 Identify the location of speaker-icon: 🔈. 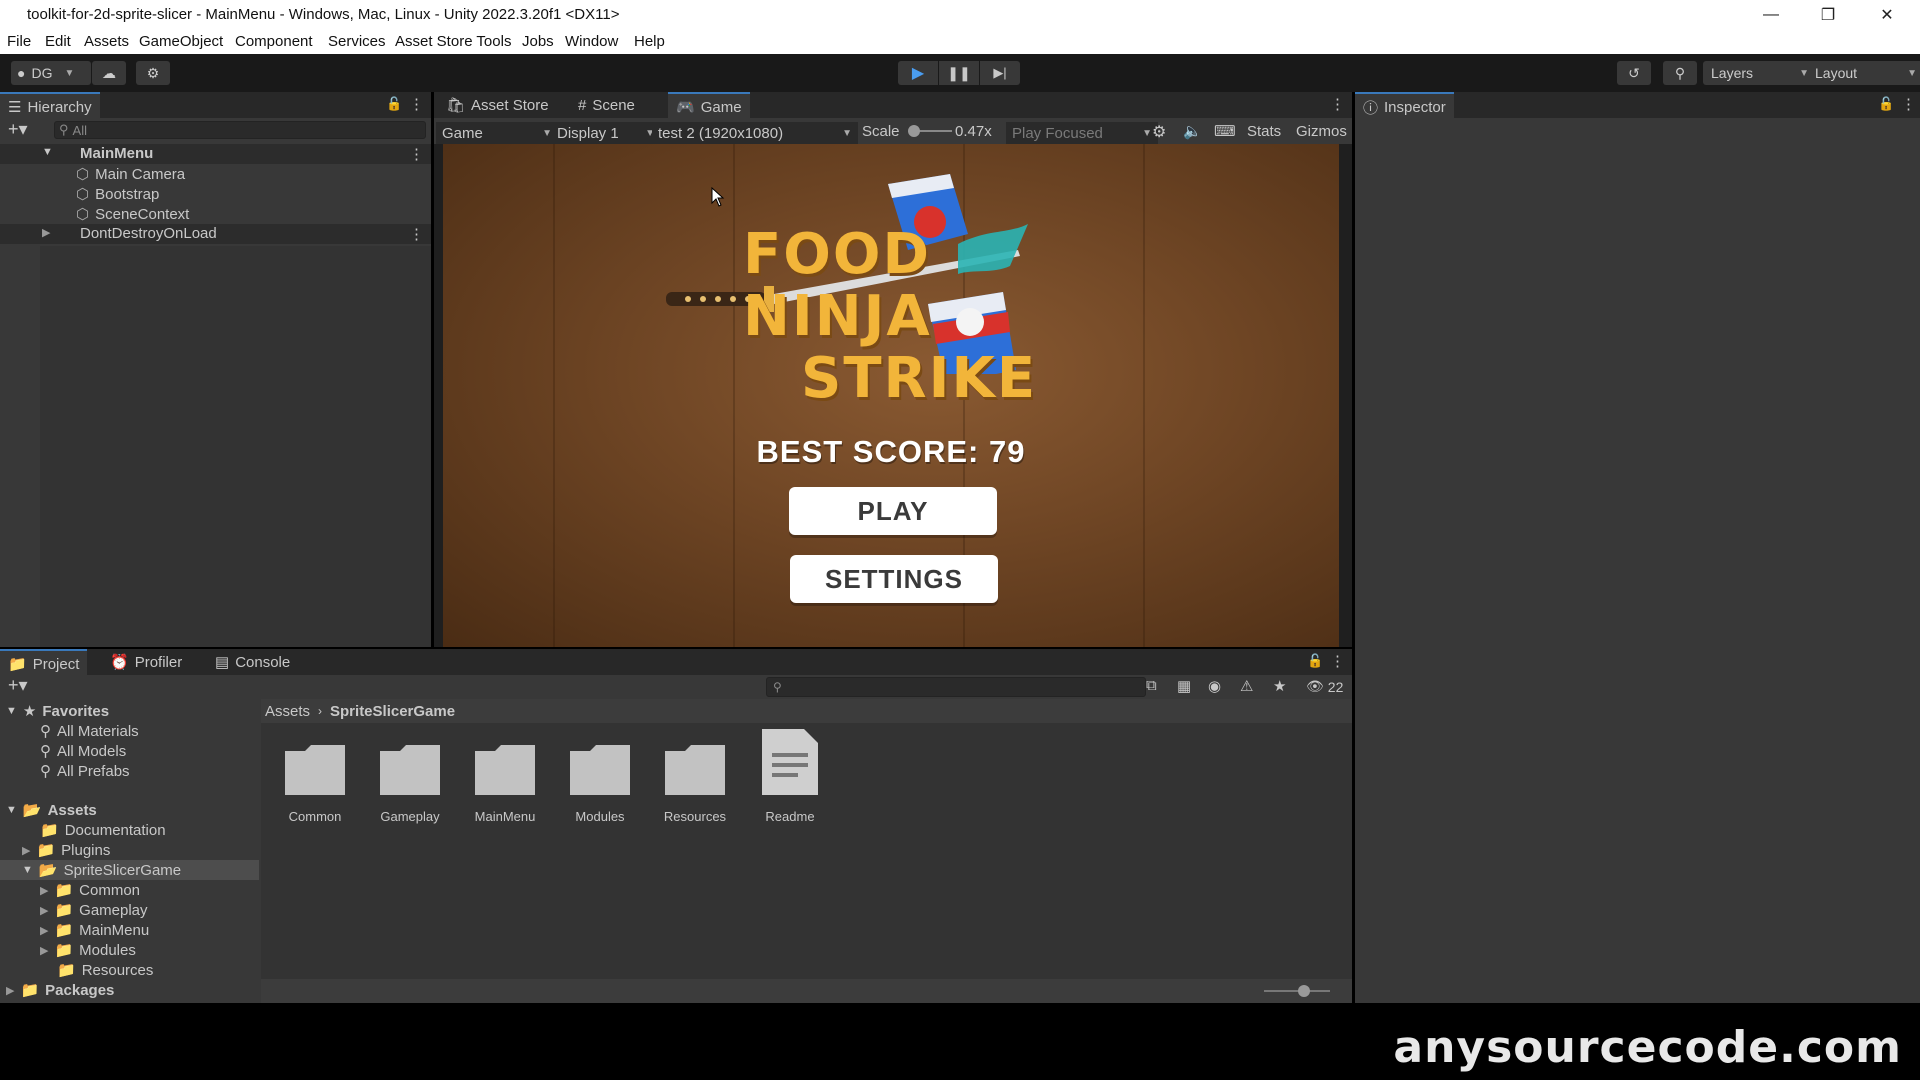
(1192, 131).